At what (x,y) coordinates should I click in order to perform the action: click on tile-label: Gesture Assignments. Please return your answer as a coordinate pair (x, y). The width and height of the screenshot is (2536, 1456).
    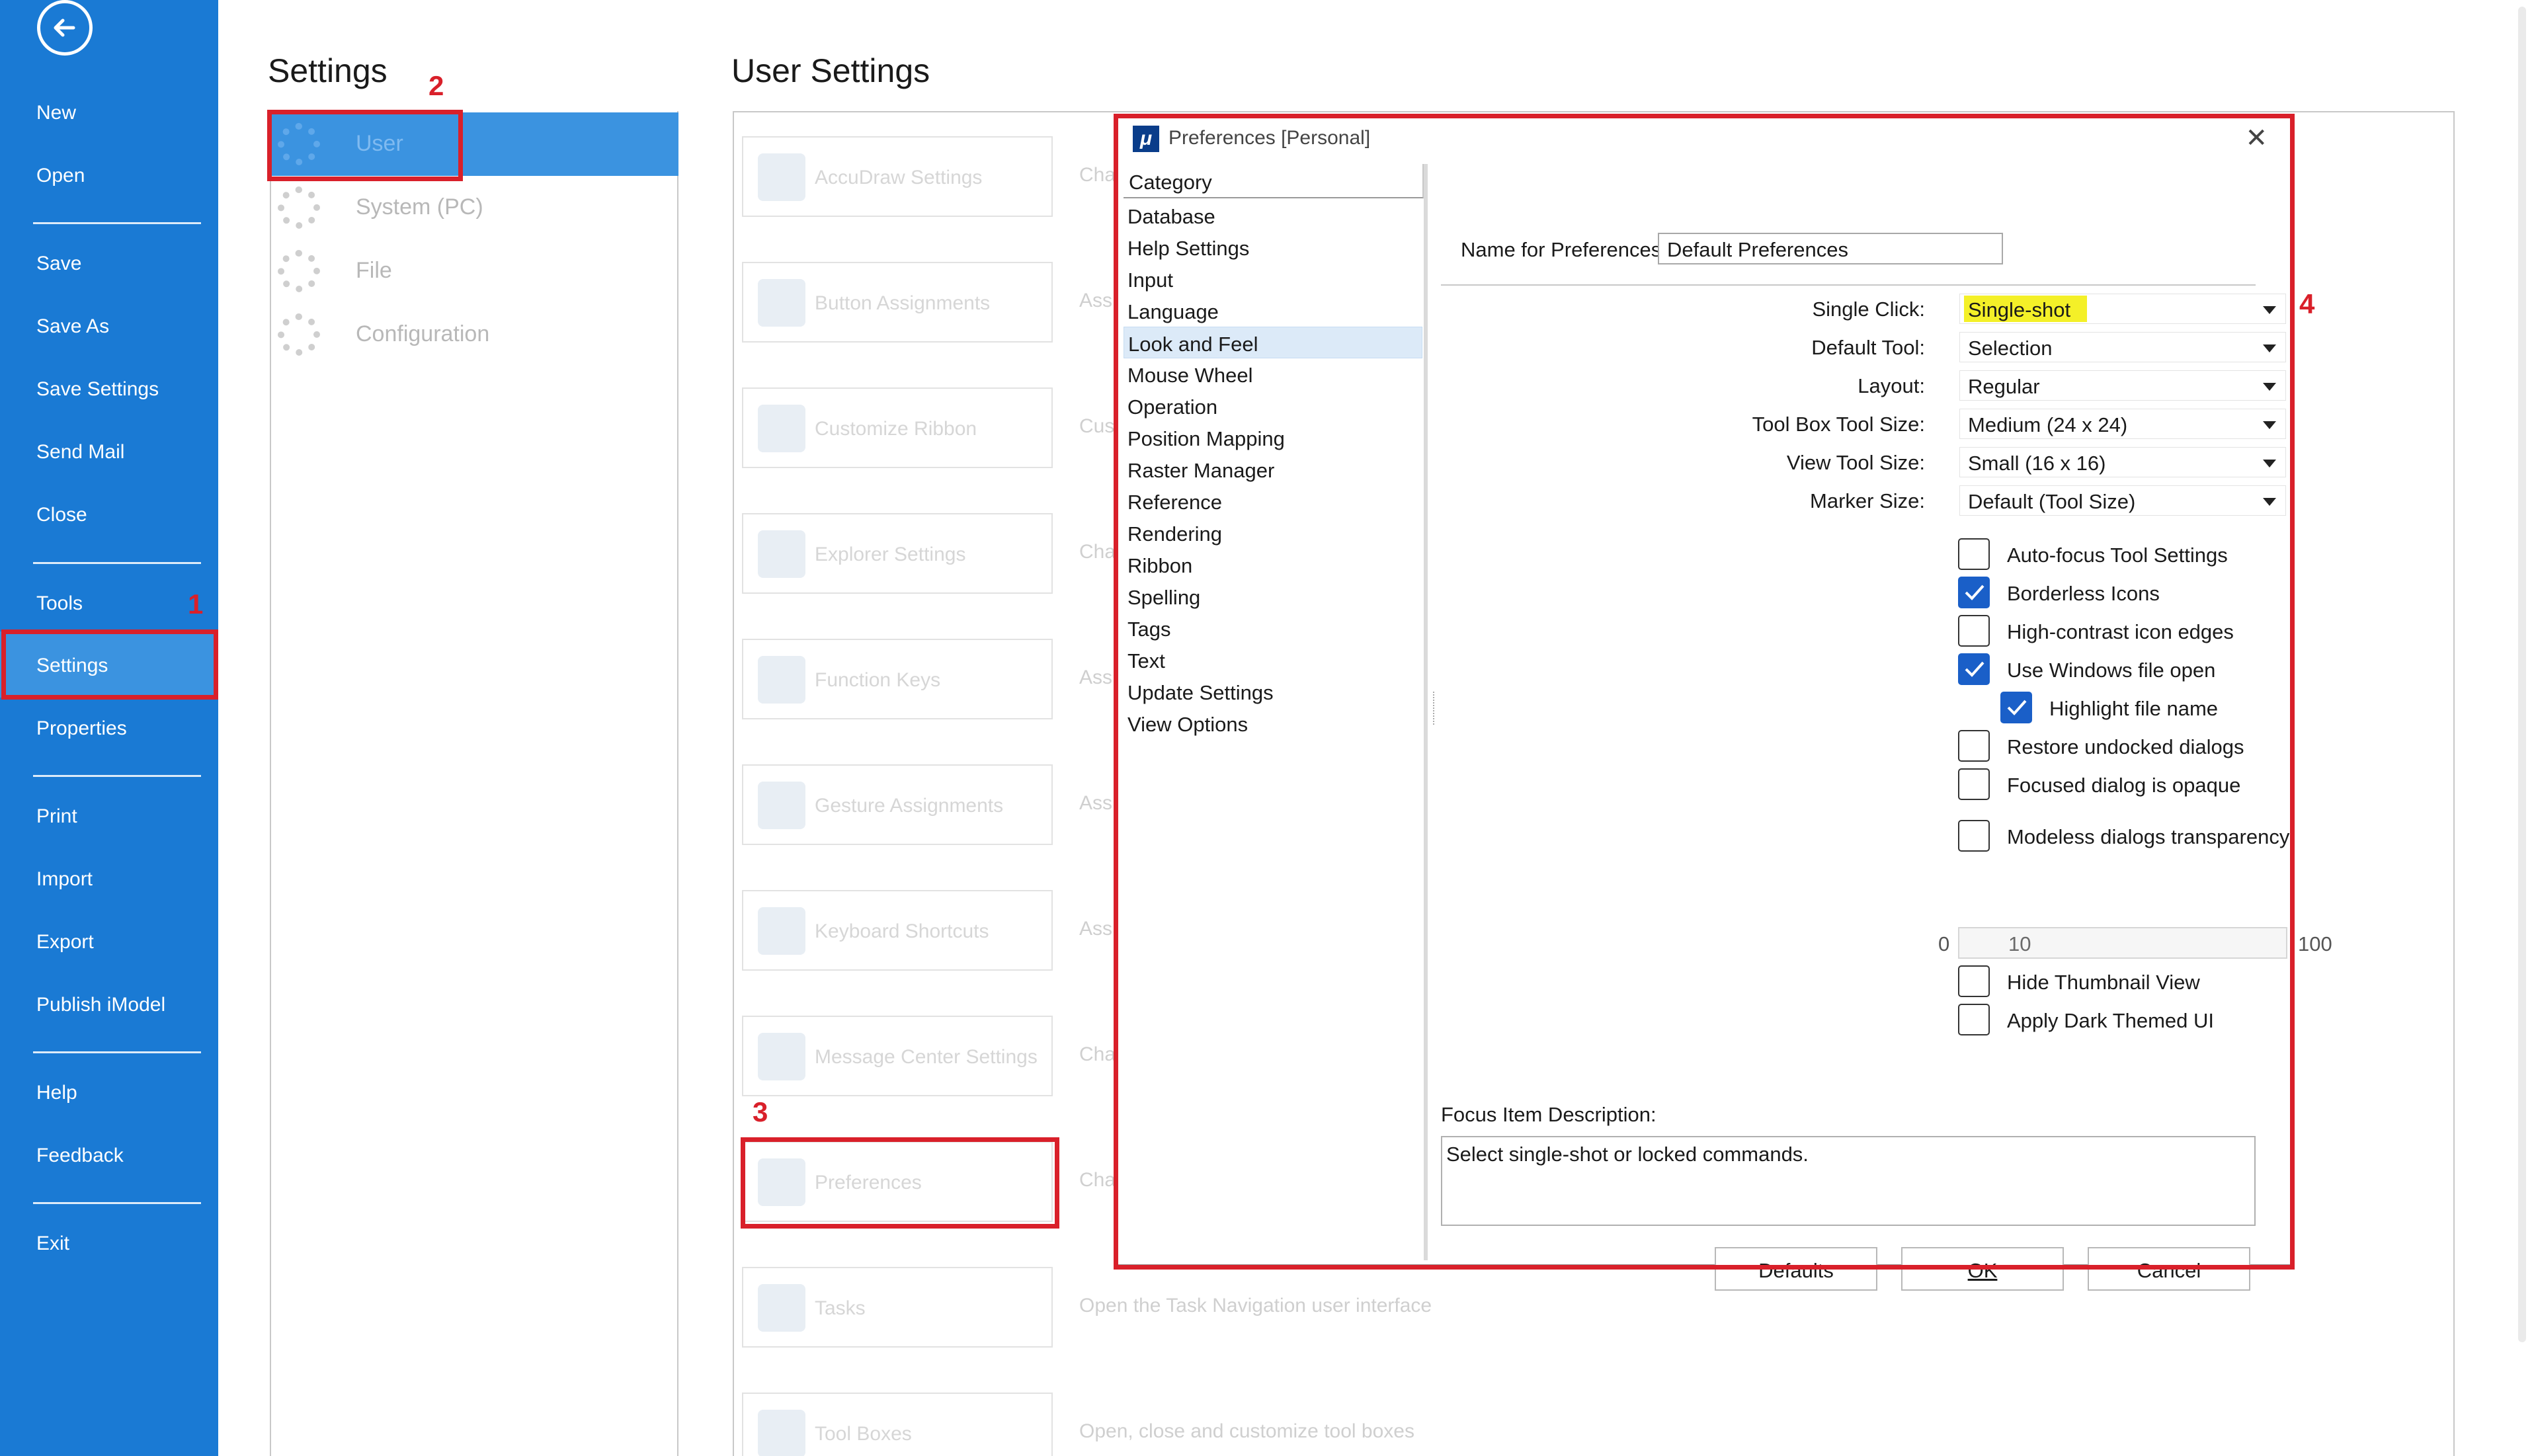
    Looking at the image, I should click on (910, 806).